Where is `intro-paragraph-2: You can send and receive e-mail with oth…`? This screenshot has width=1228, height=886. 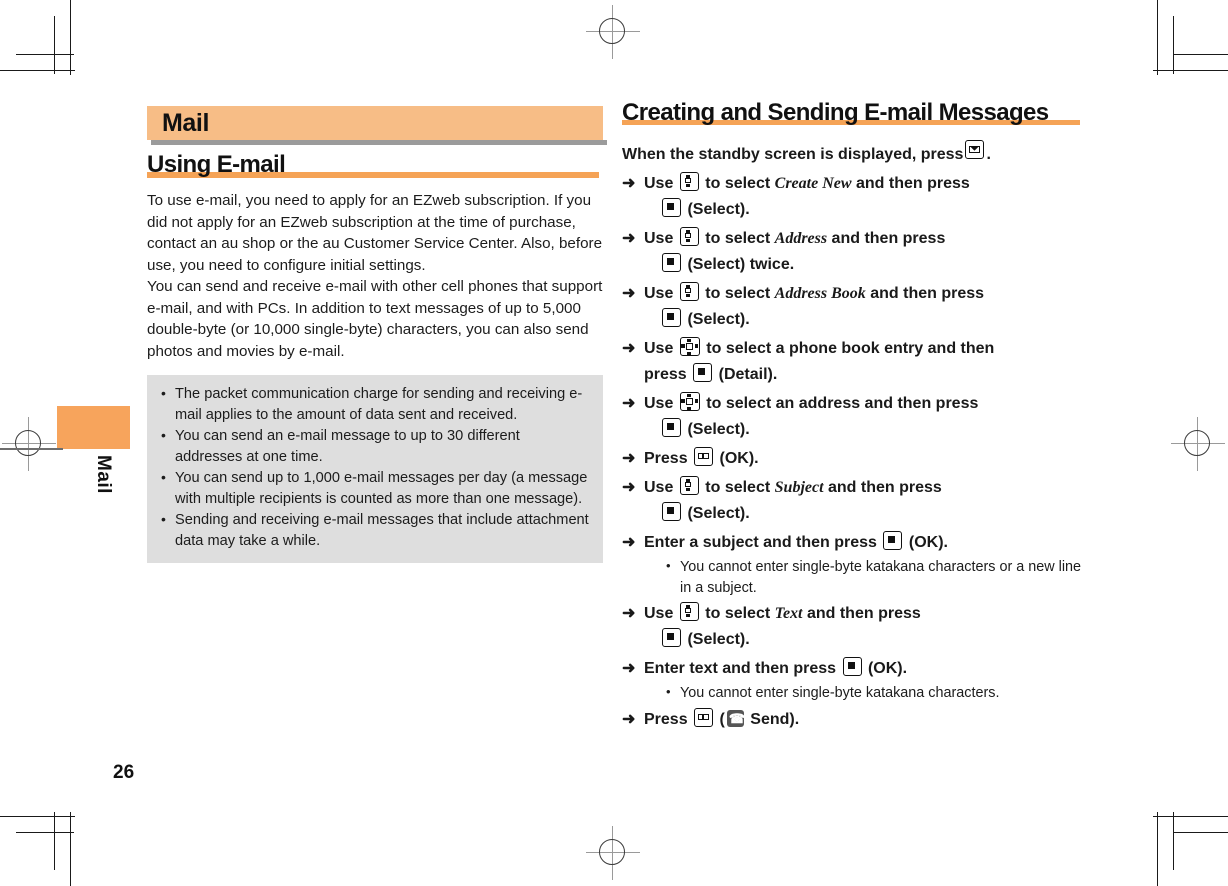
intro-paragraph-2: You can send and receive e-mail with oth… is located at coordinates (375, 319).